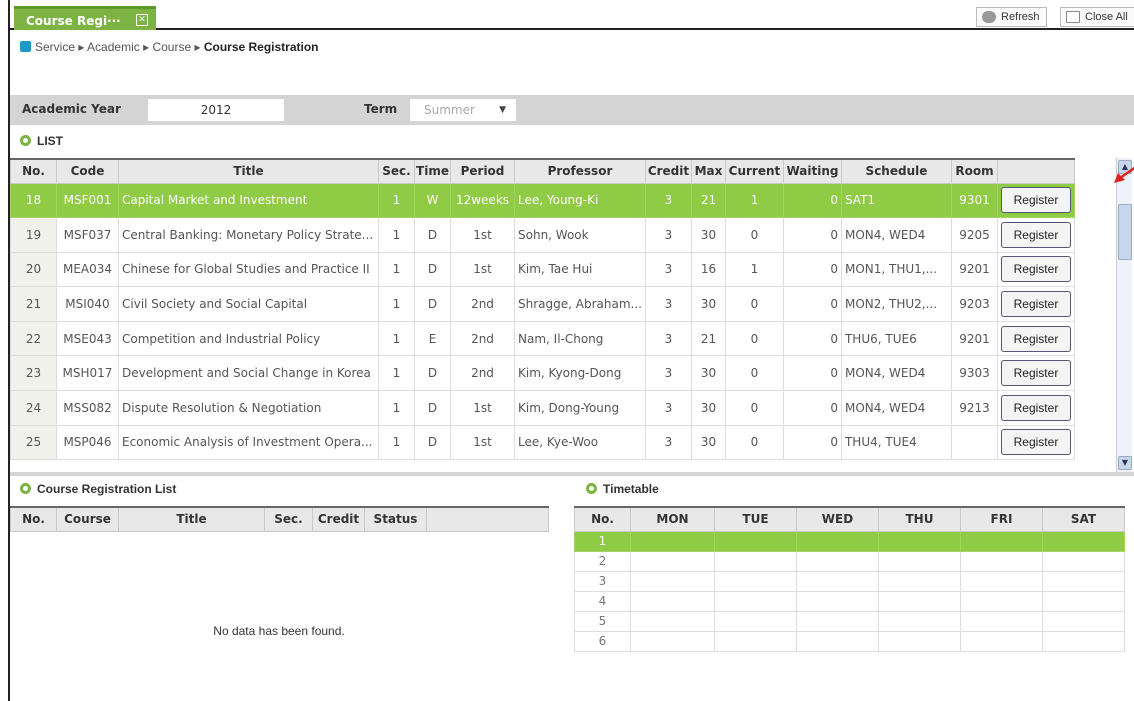 Image resolution: width=1134 pixels, height=701 pixels. I want to click on cell-action: Register, so click(1035, 304).